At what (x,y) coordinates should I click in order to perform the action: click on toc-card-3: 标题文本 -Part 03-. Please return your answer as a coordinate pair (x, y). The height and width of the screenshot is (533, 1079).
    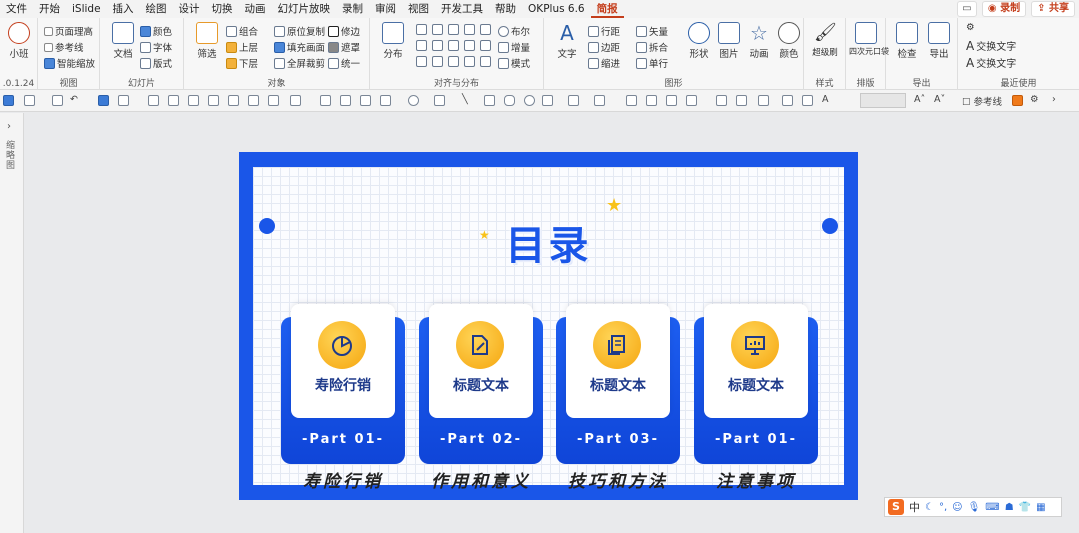
    Looking at the image, I should click on (618, 384).